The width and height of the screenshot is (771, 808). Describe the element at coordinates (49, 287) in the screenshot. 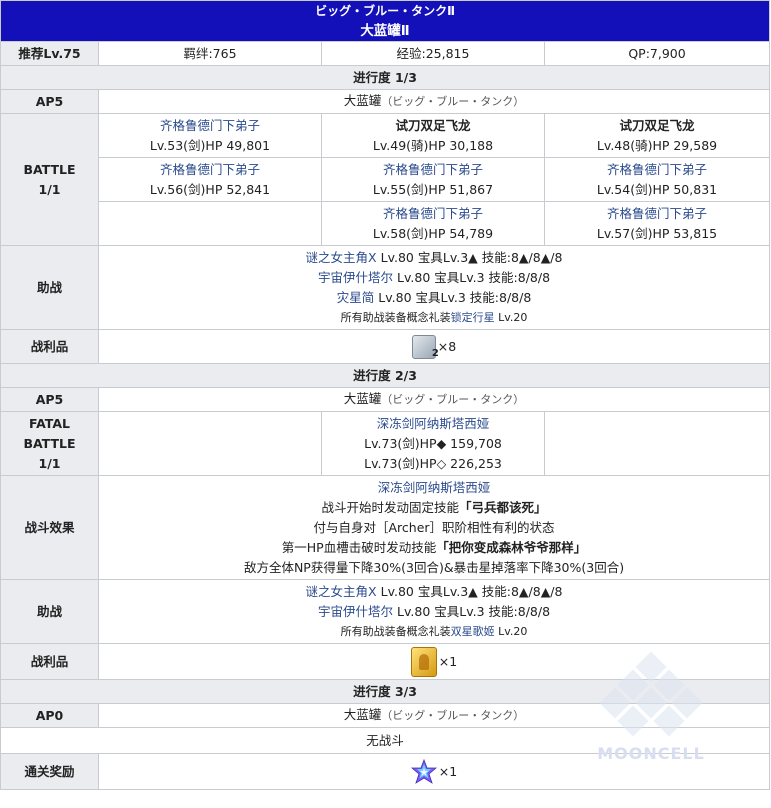

I see `support-label-1: 助战` at that location.